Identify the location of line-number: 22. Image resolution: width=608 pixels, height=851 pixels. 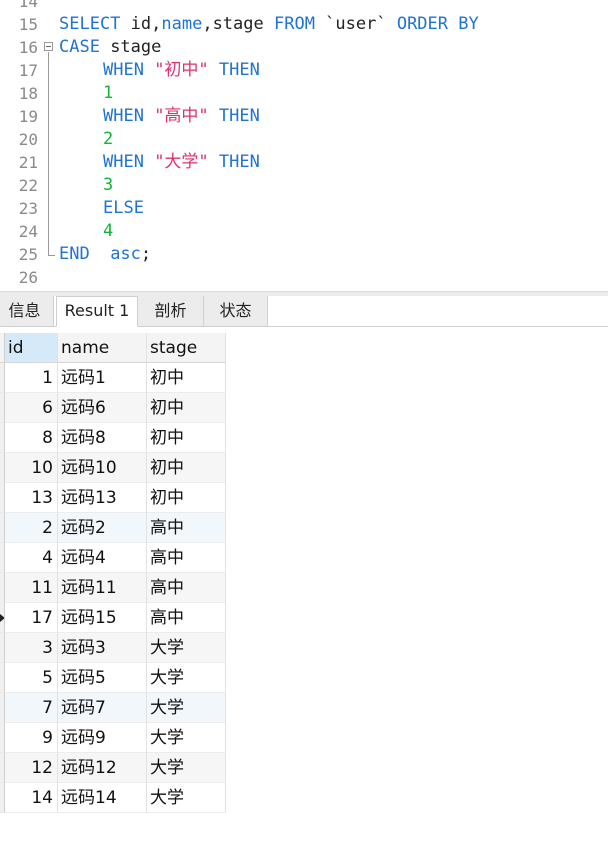
(28, 185).